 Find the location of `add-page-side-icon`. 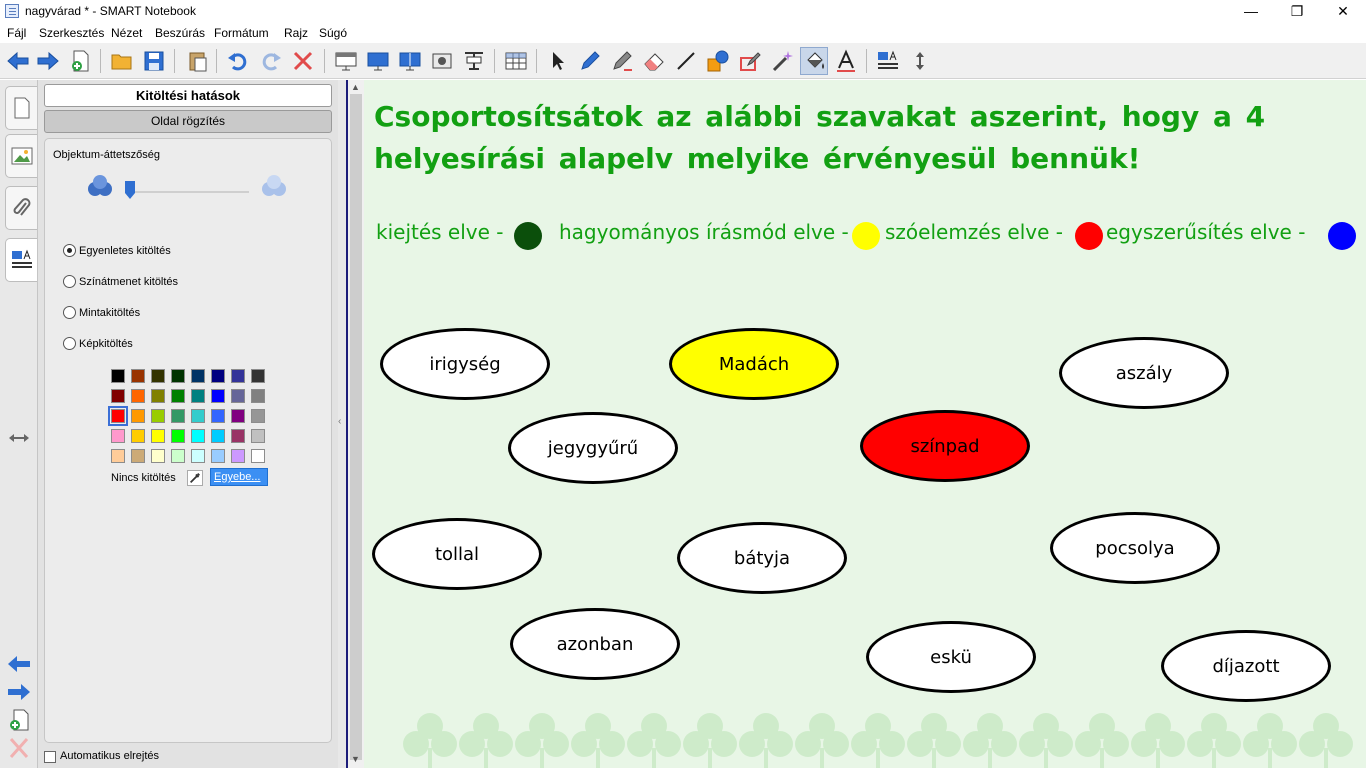

add-page-side-icon is located at coordinates (19, 720).